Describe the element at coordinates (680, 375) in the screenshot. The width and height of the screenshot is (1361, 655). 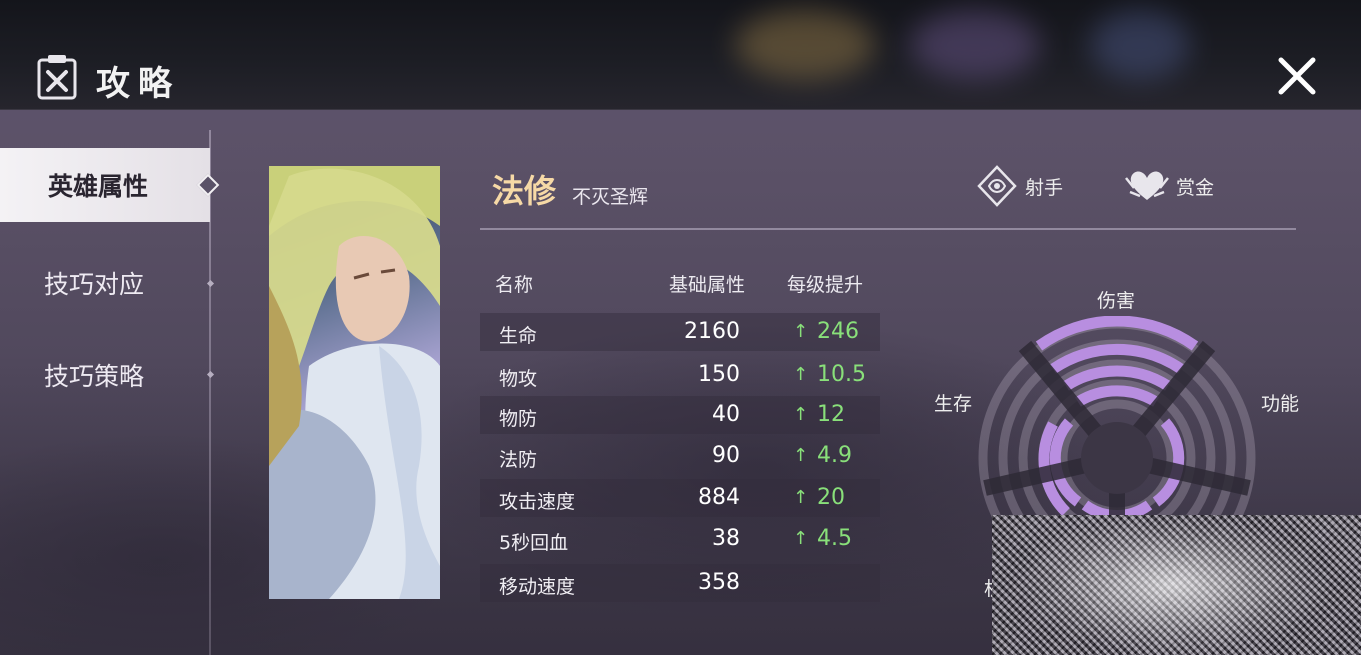
I see `table-row: 物攻 150 ↑ 10.5` at that location.